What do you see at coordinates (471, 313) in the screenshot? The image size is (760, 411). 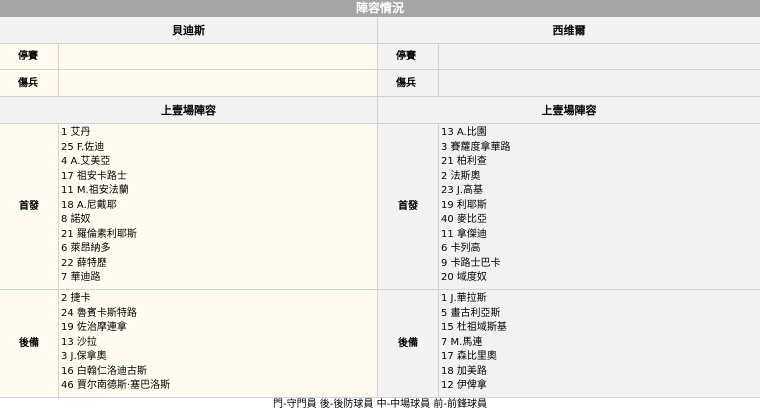 I see `player-item: 5 畫古利亞斯` at bounding box center [471, 313].